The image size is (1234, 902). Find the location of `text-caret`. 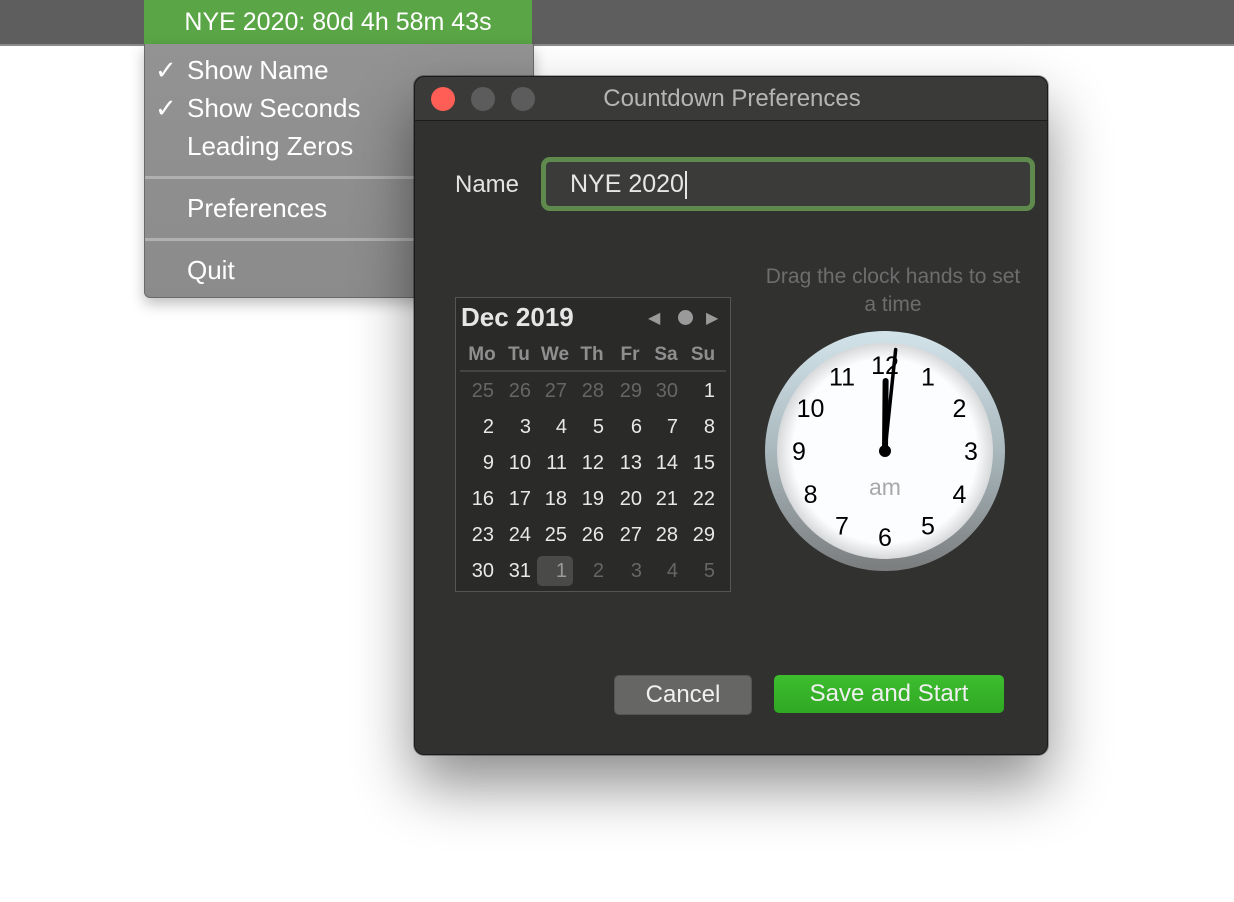

text-caret is located at coordinates (685, 185).